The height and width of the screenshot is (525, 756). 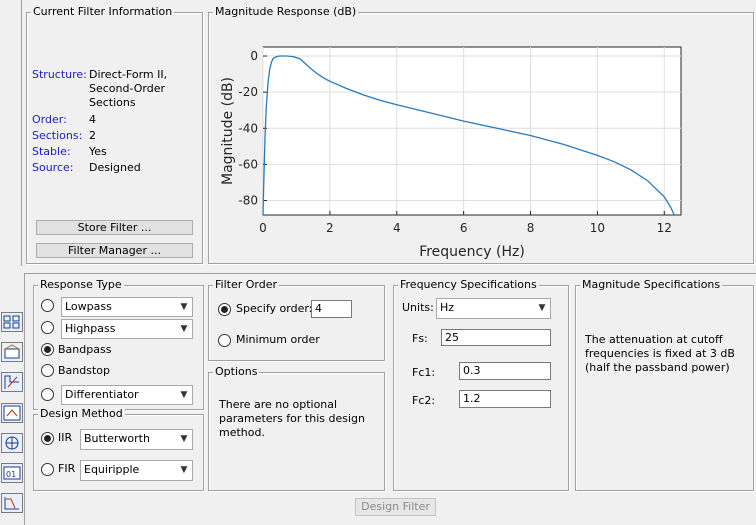 I want to click on iir-radio, so click(x=47, y=438).